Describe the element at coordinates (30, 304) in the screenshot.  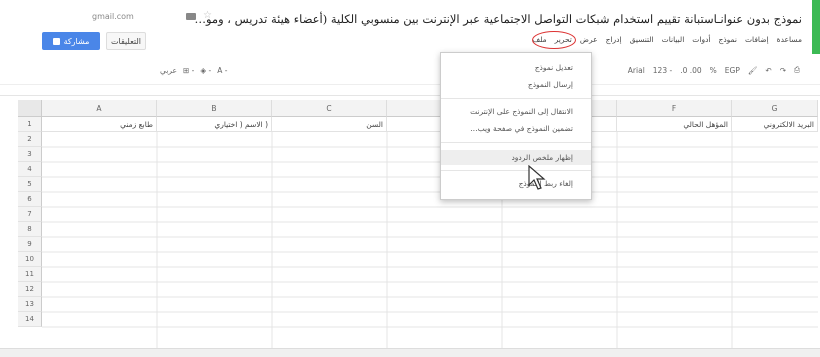
I see `row-header: 13` at that location.